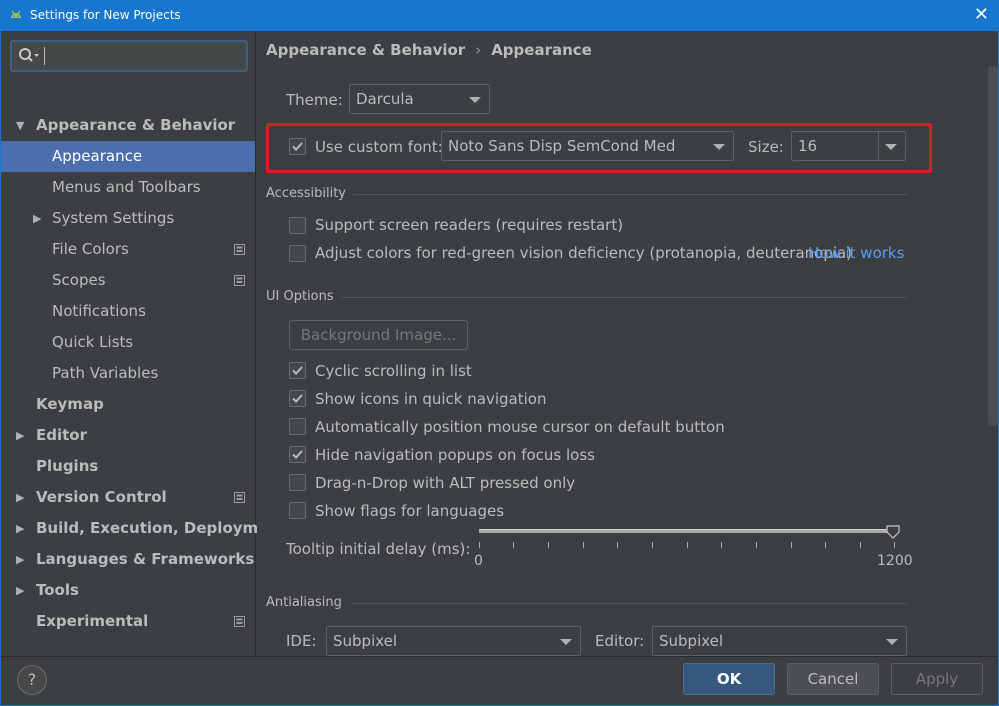  I want to click on sidebar-item-scopes: Scopes, so click(128, 280).